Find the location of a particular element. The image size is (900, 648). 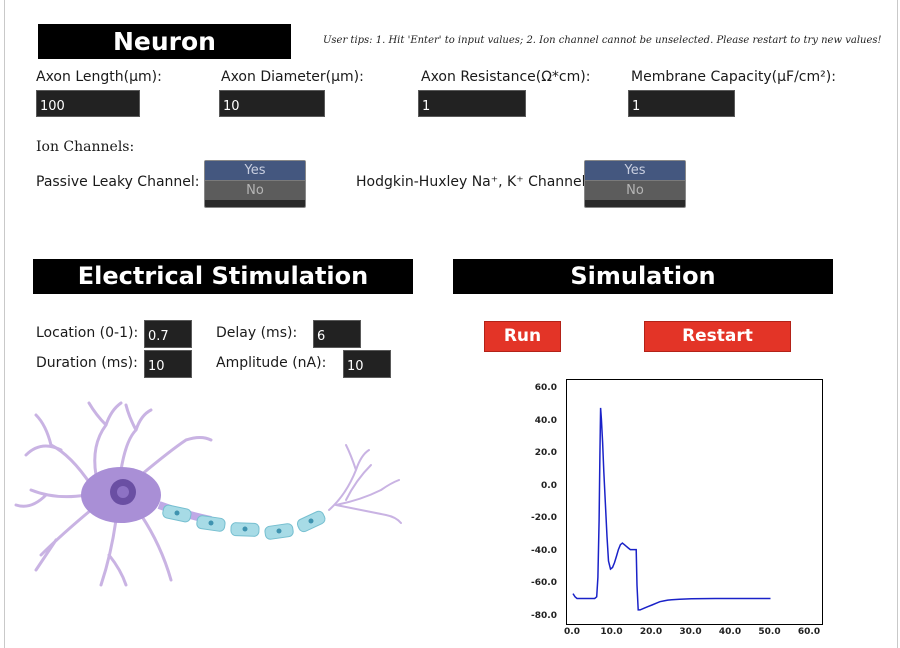

voltage-trace-line is located at coordinates (671, 509).